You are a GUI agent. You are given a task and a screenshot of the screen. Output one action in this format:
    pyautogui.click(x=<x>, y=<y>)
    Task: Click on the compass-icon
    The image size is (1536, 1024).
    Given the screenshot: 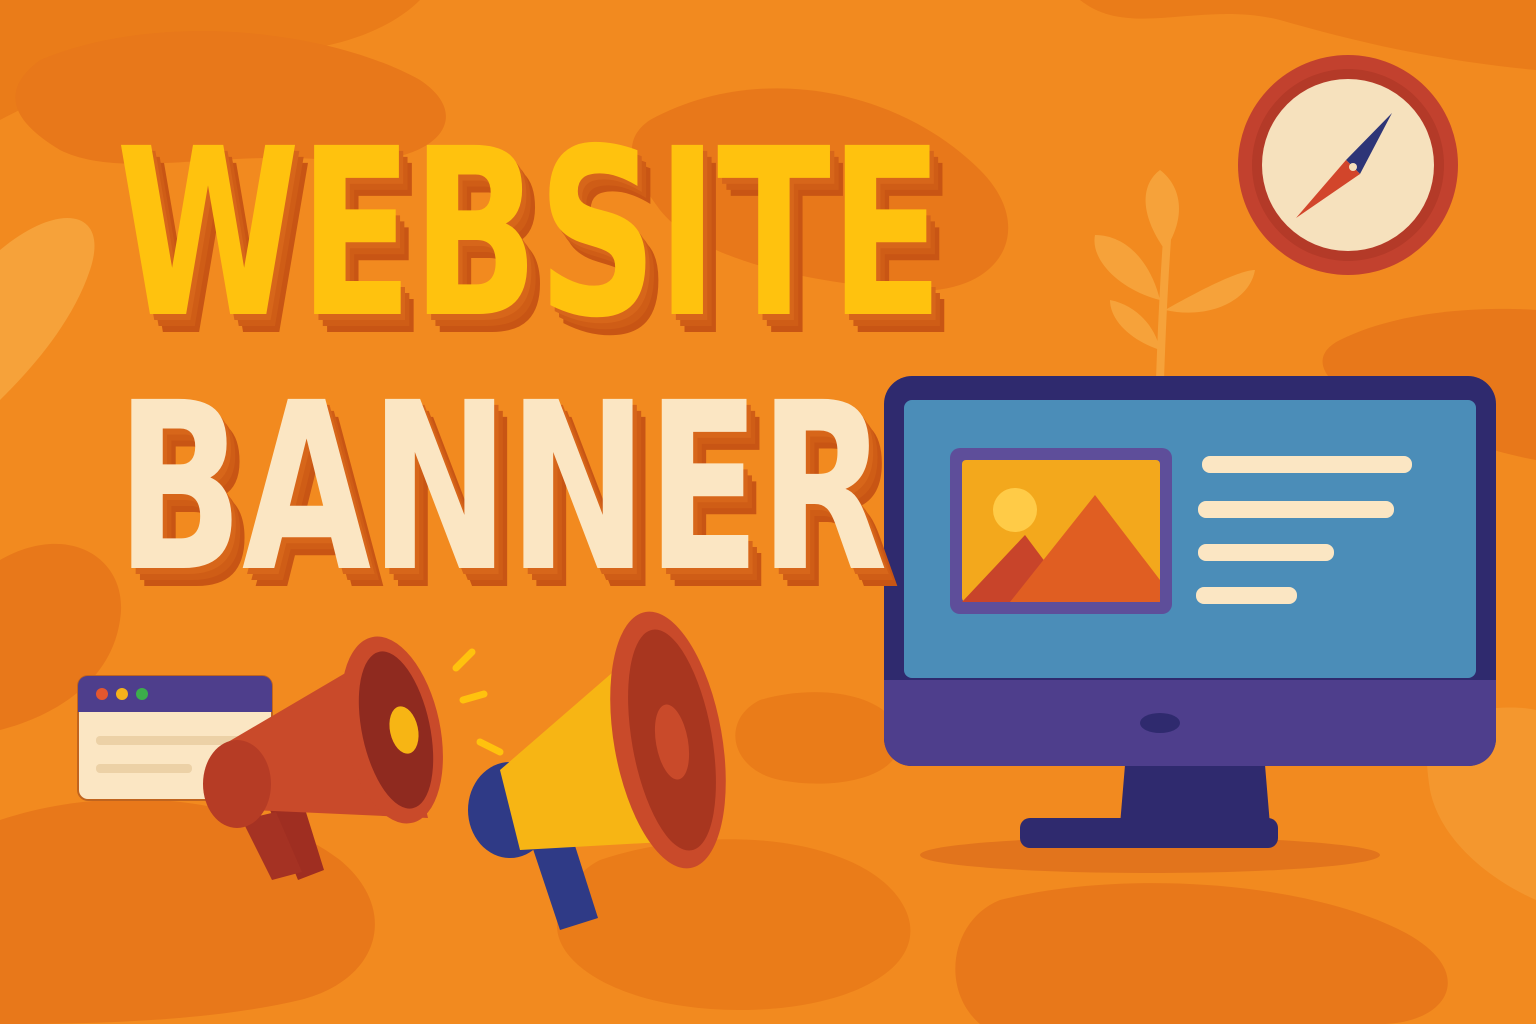 What is the action you would take?
    pyautogui.click(x=1348, y=165)
    